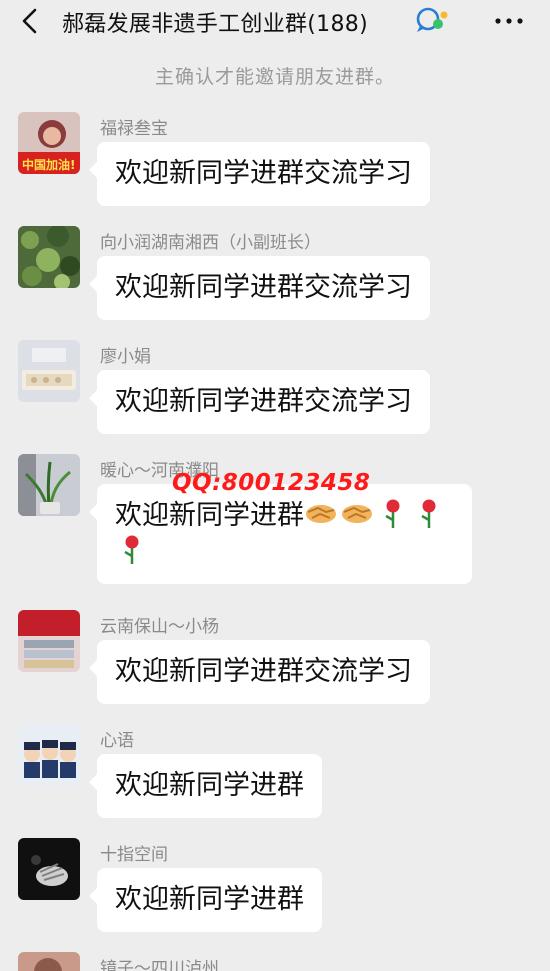 This screenshot has height=971, width=550. What do you see at coordinates (134, 129) in the screenshot?
I see `sender-name: 福禄叁宝` at bounding box center [134, 129].